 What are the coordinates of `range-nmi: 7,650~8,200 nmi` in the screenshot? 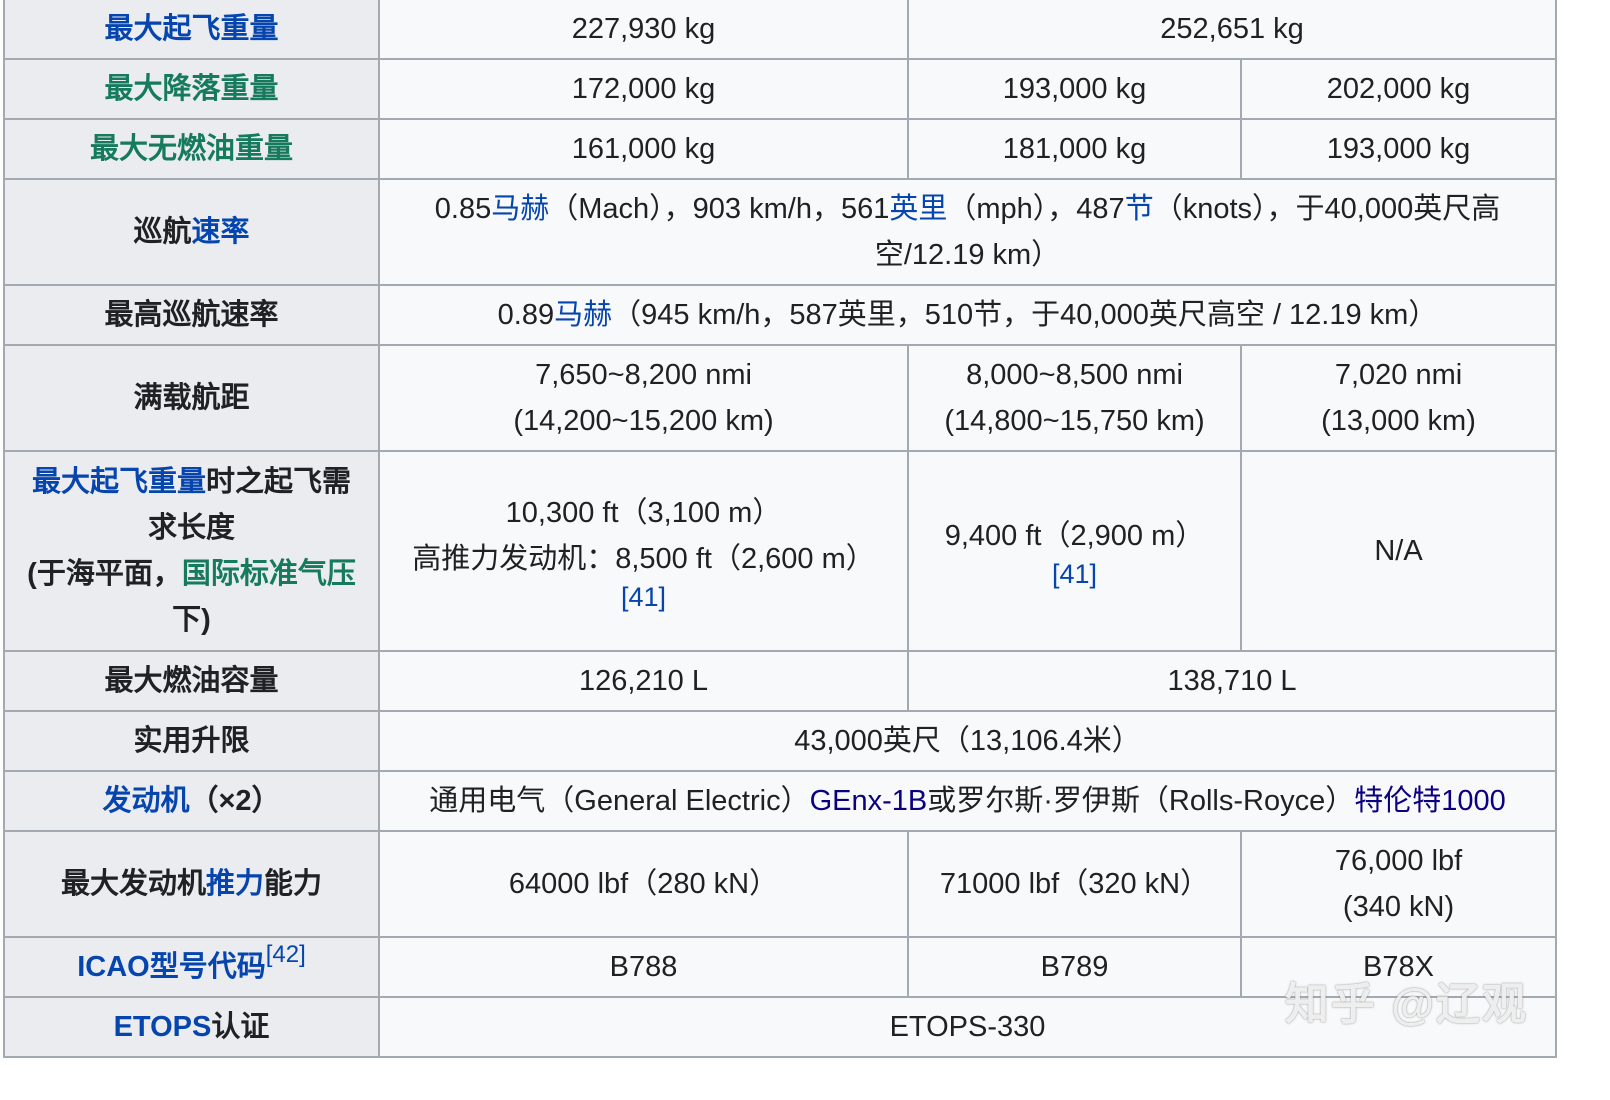 It's located at (643, 375).